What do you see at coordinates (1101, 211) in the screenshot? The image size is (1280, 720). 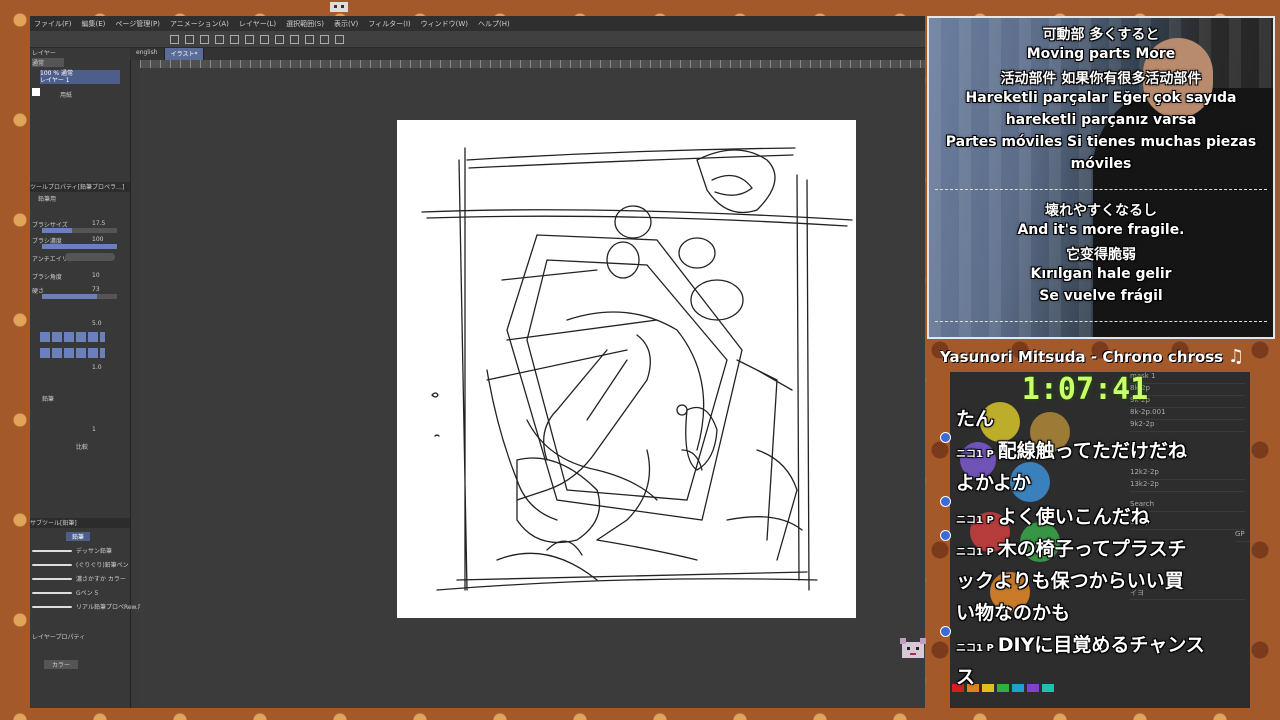 I see `subtitle-line: 壊れやすくなるし` at bounding box center [1101, 211].